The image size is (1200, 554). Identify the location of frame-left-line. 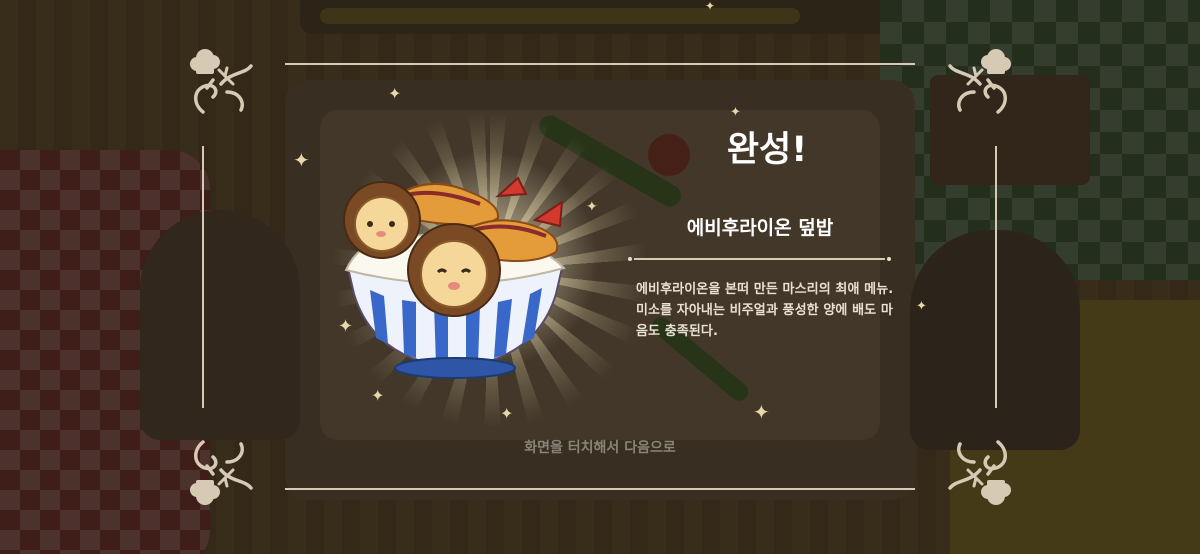
(203, 277).